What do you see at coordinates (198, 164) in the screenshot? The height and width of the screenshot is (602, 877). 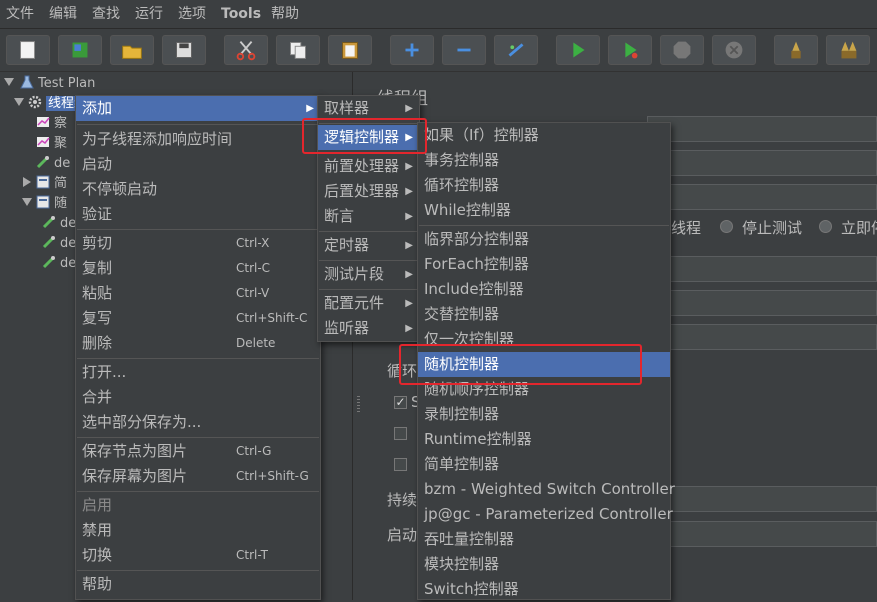 I see `menu-item-start: 启动` at bounding box center [198, 164].